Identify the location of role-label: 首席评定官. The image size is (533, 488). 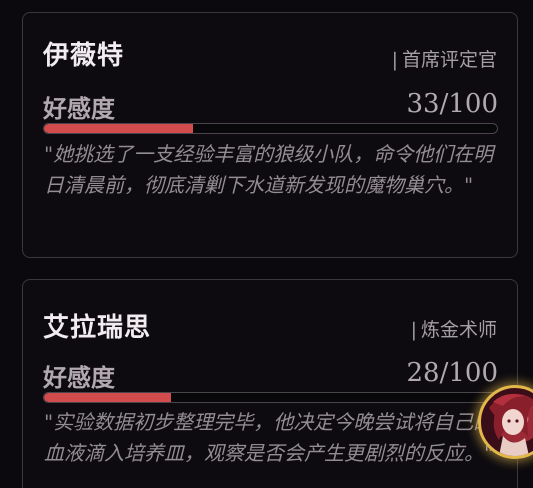
(449, 60).